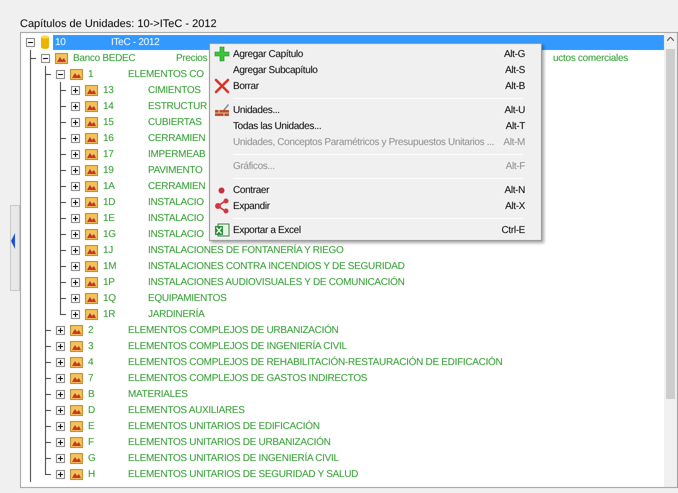 The image size is (678, 493). What do you see at coordinates (375, 346) in the screenshot?
I see `tree-row: 3 ELEMENTOS COMPLEJOS DE INGENIERÍA CIVIL` at bounding box center [375, 346].